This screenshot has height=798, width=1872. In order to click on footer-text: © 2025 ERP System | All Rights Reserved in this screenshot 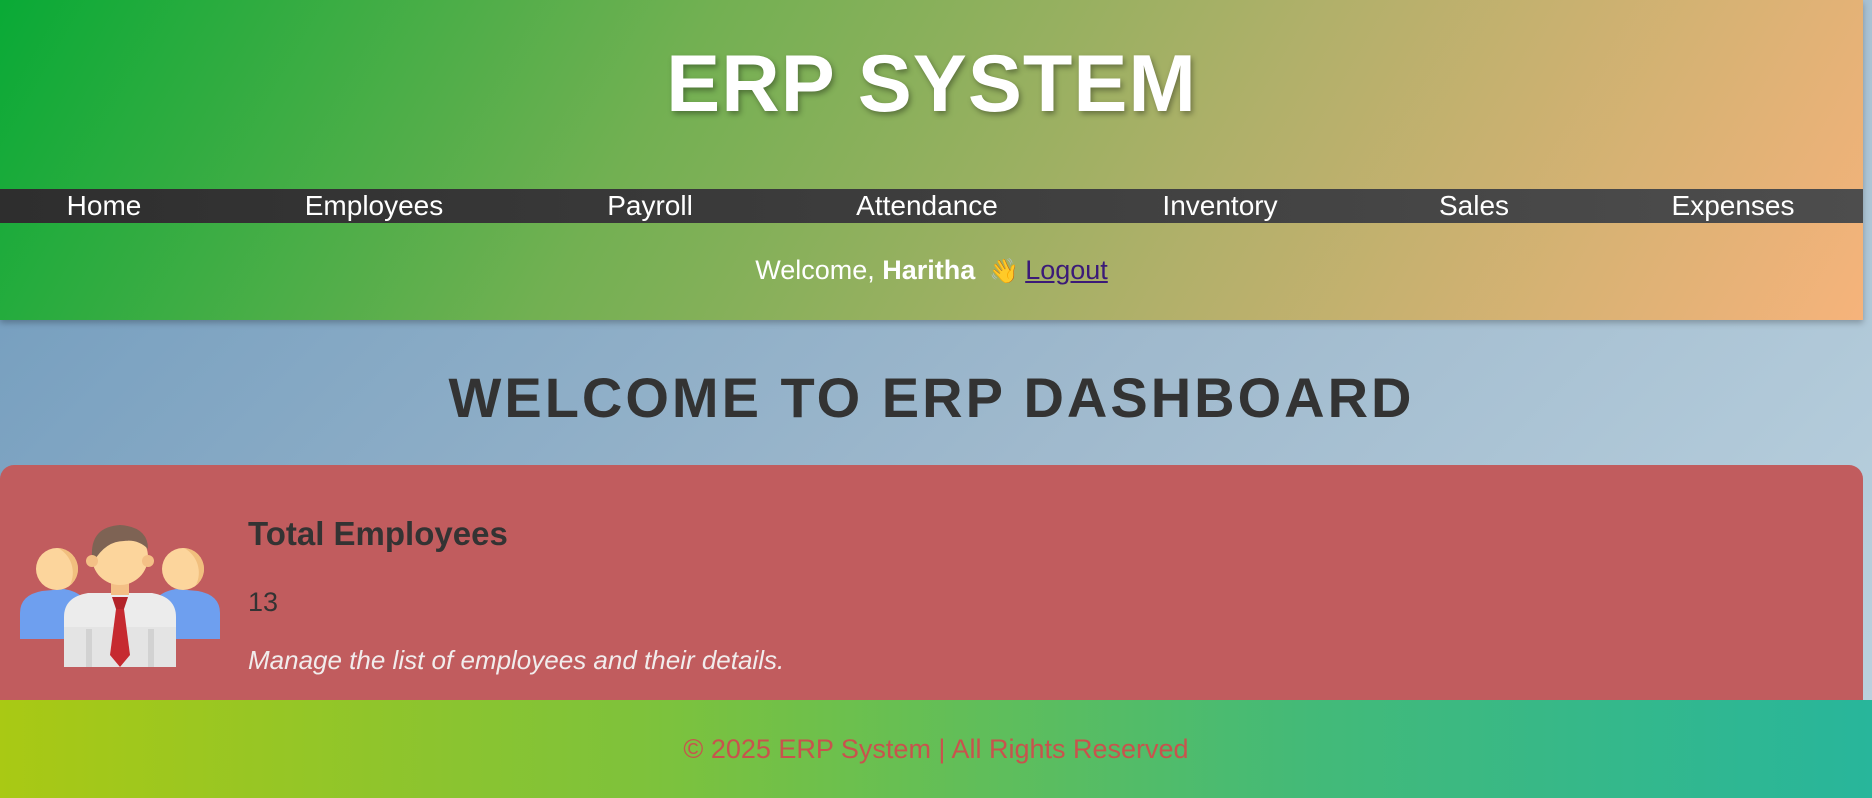, I will do `click(936, 749)`.